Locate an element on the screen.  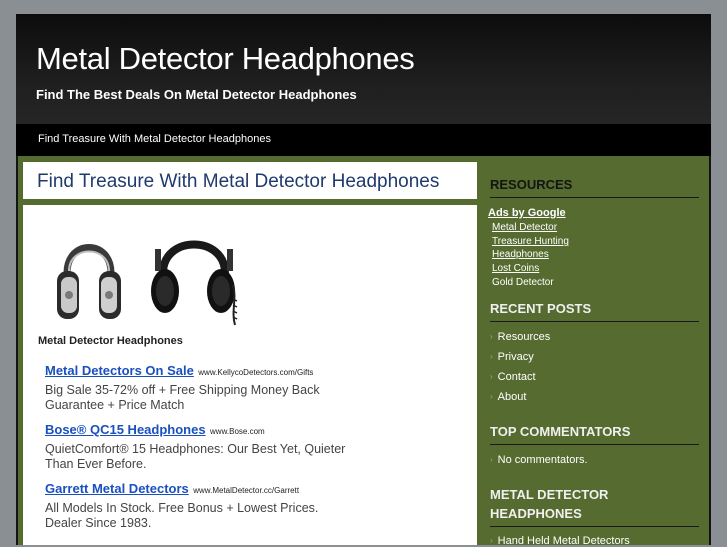
recent-post-label: Contact is located at coordinates (517, 377).